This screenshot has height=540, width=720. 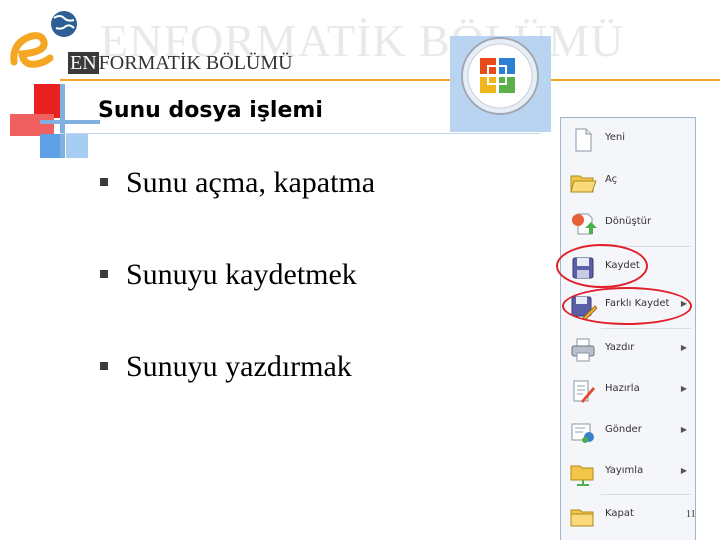 I want to click on brand-name: EN FORMATİK BÖLÜMÜ, so click(x=180, y=63).